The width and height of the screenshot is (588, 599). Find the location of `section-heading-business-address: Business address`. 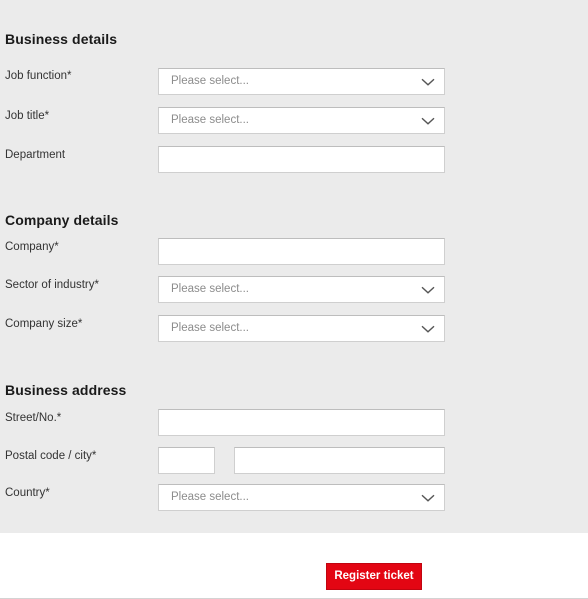

section-heading-business-address: Business address is located at coordinates (66, 390).